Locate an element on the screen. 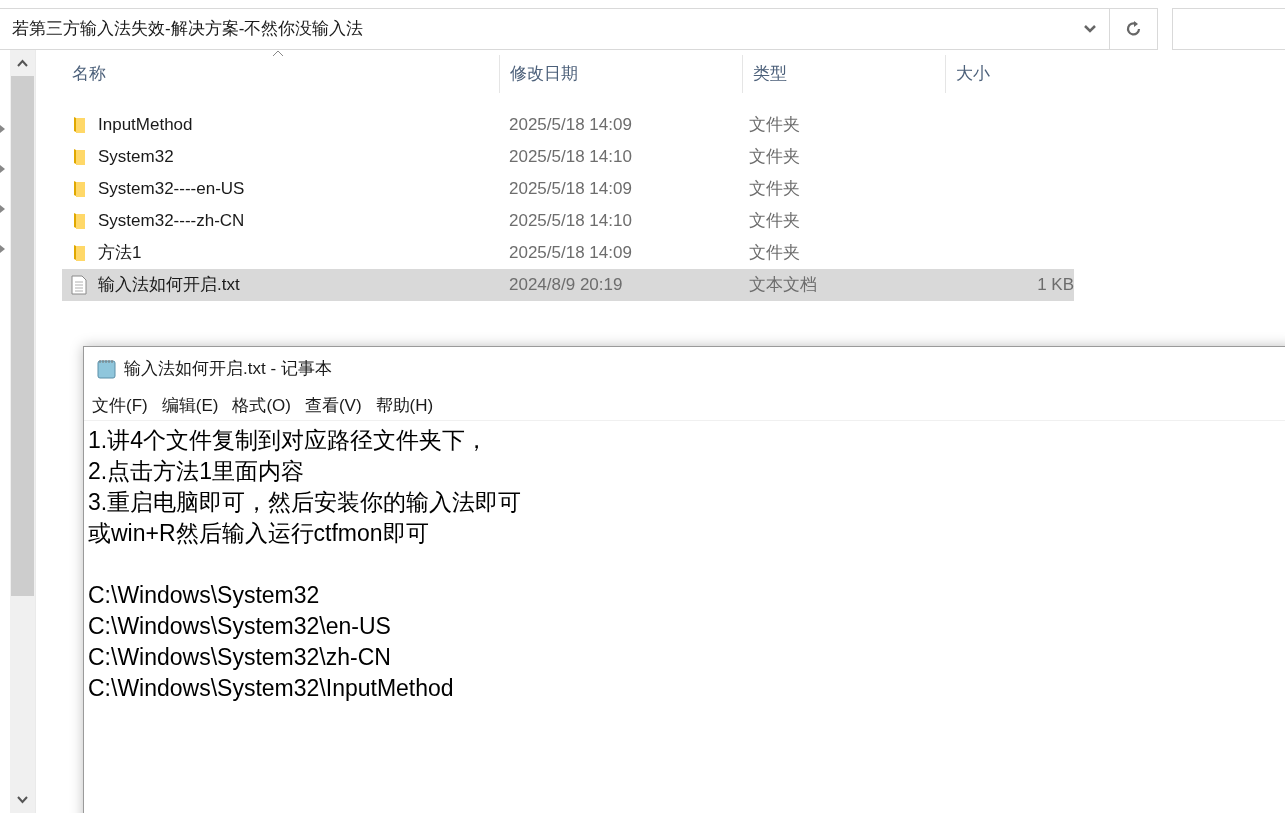 Image resolution: width=1285 pixels, height=813 pixels. text-line: 或win+R然后输入运行ctfmon即可 is located at coordinates (259, 533).